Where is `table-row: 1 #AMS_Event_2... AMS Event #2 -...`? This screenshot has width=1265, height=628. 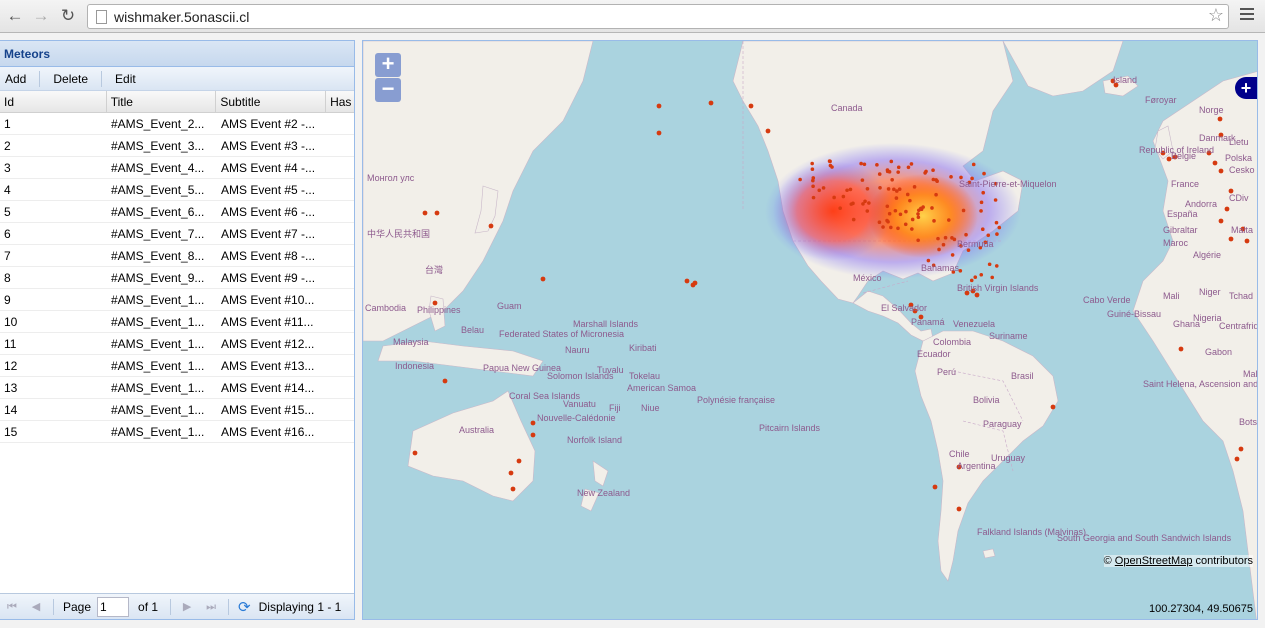 table-row: 1 #AMS_Event_2... AMS Event #2 -... is located at coordinates (177, 124).